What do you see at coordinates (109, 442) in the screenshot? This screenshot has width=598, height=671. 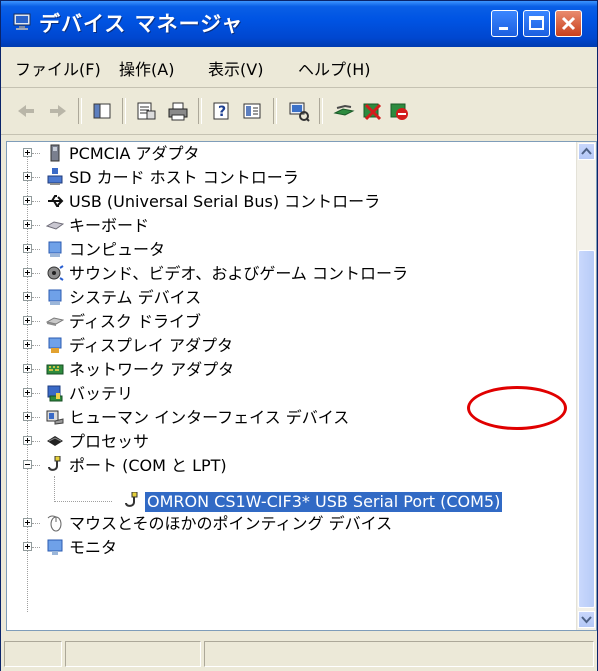 I see `tree-node-label: プロセッサ` at bounding box center [109, 442].